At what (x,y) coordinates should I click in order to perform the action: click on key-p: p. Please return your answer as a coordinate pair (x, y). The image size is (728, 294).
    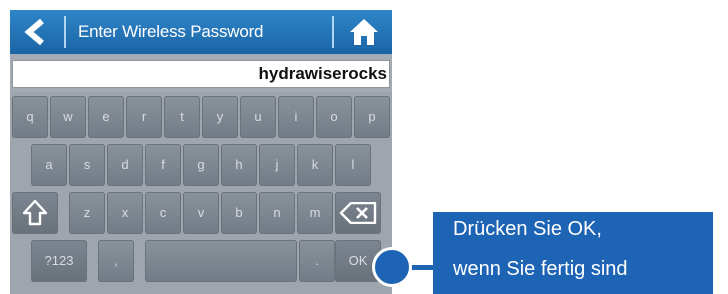
    Looking at the image, I should click on (372, 117).